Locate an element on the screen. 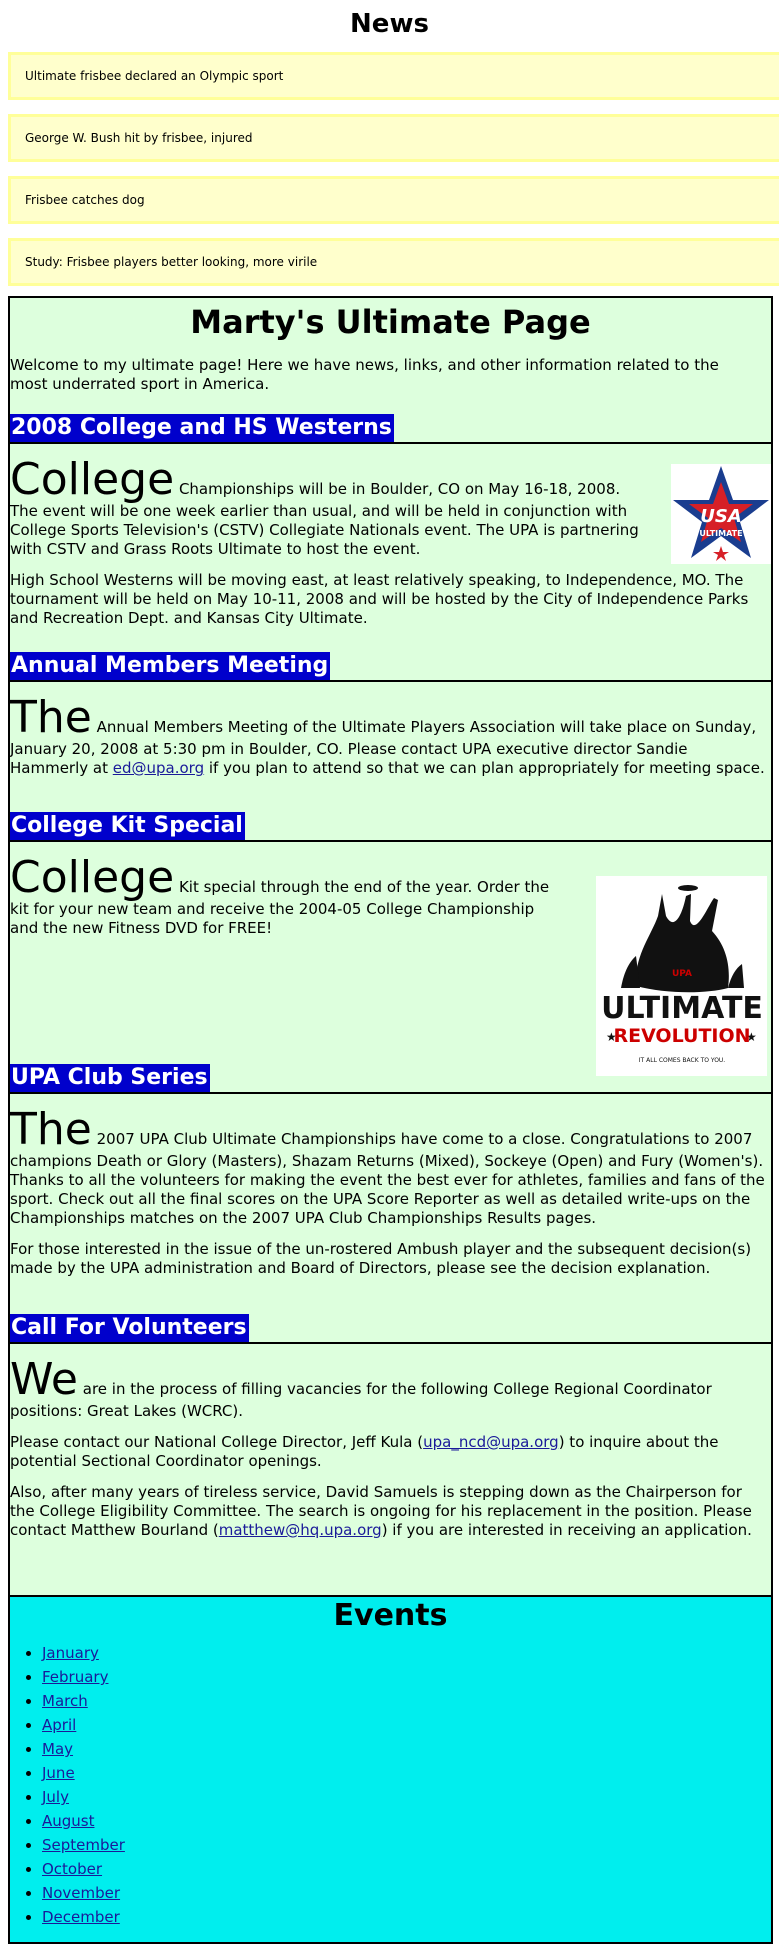 The height and width of the screenshot is (1951, 779). logo-text: USA is located at coordinates (721, 516).